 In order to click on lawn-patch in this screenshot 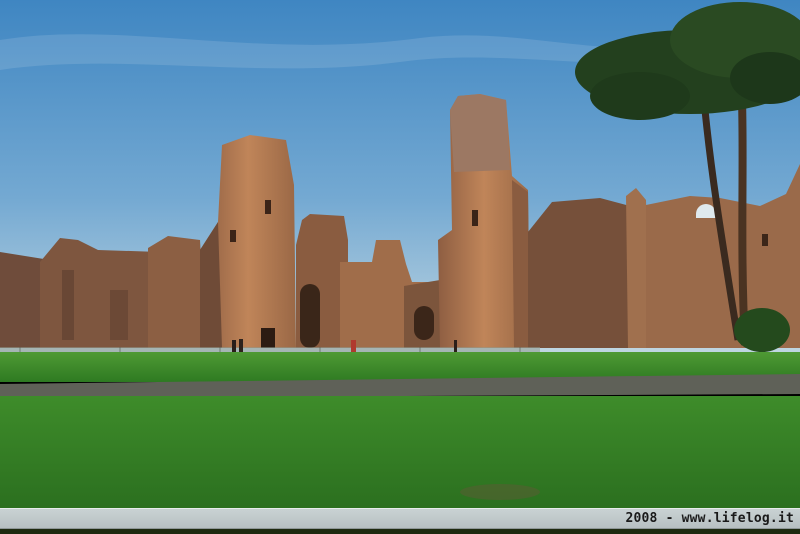, I will do `click(500, 492)`.